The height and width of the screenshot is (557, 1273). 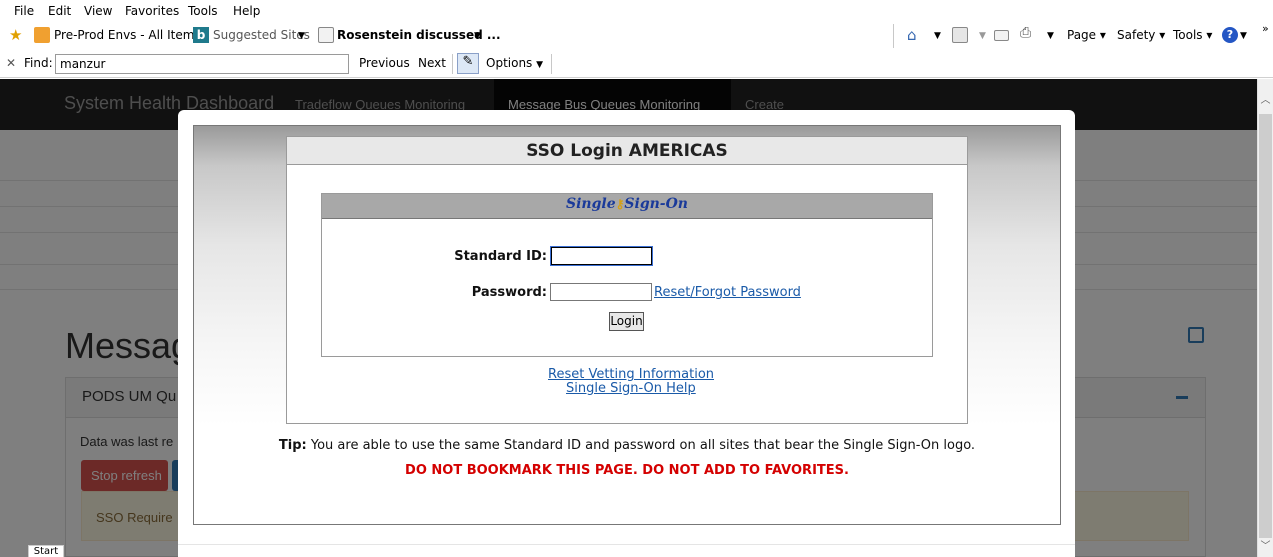 What do you see at coordinates (202, 64) in the screenshot?
I see `find-input` at bounding box center [202, 64].